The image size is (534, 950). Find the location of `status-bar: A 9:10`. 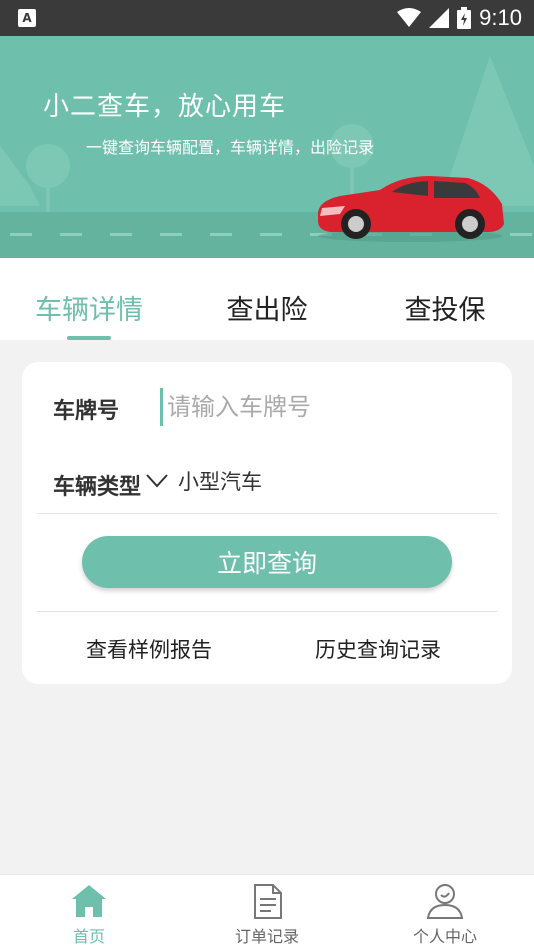

status-bar: A 9:10 is located at coordinates (267, 18).